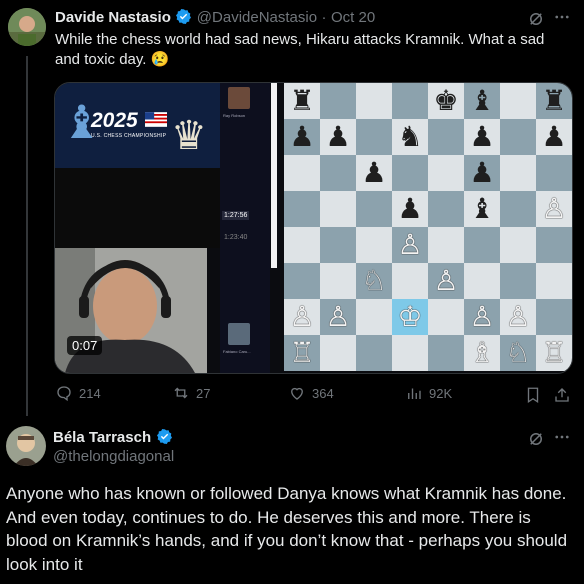 This screenshot has width=584, height=584. What do you see at coordinates (353, 17) in the screenshot?
I see `tweet-date: Oct 20` at bounding box center [353, 17].